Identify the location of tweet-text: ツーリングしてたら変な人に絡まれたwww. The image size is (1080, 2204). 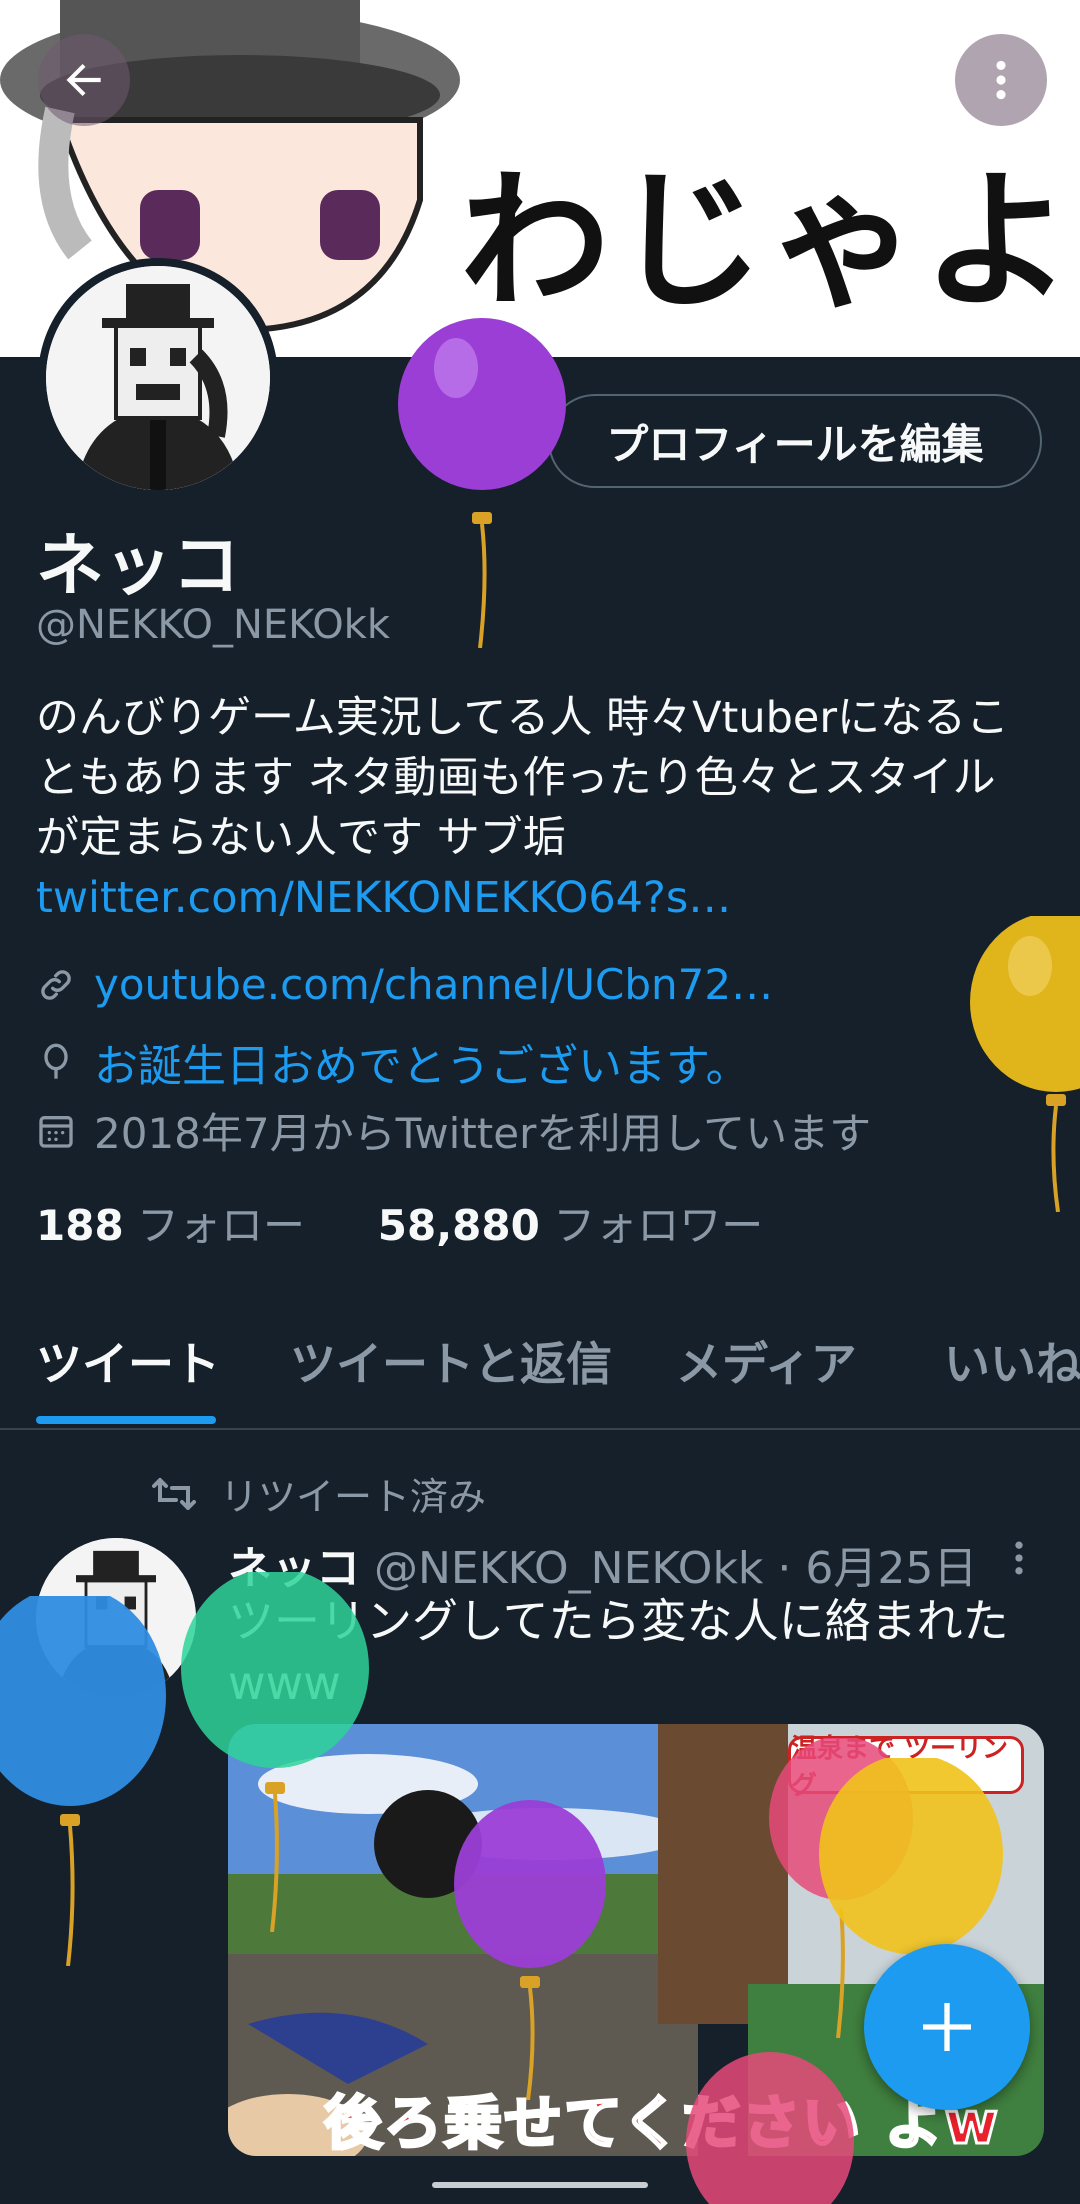
(618, 1652).